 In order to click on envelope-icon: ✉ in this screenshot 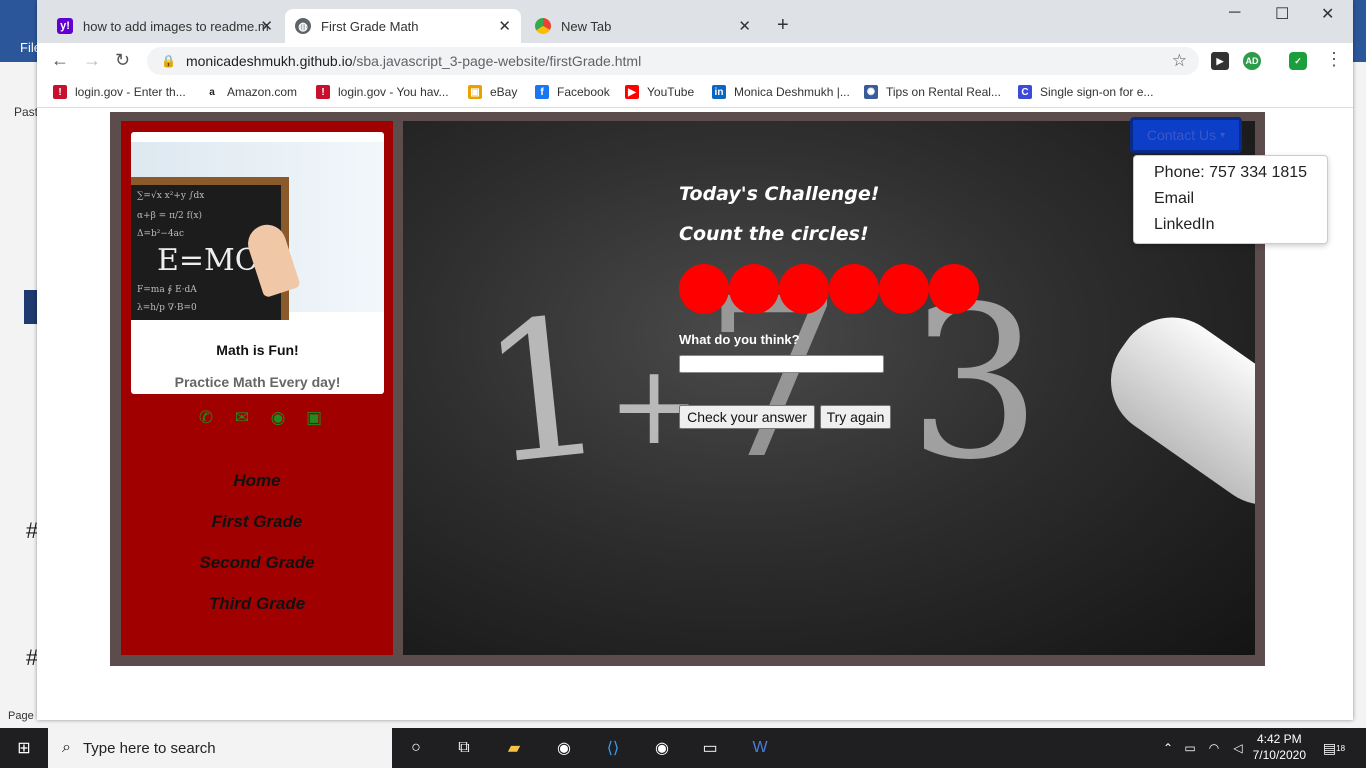, I will do `click(242, 419)`.